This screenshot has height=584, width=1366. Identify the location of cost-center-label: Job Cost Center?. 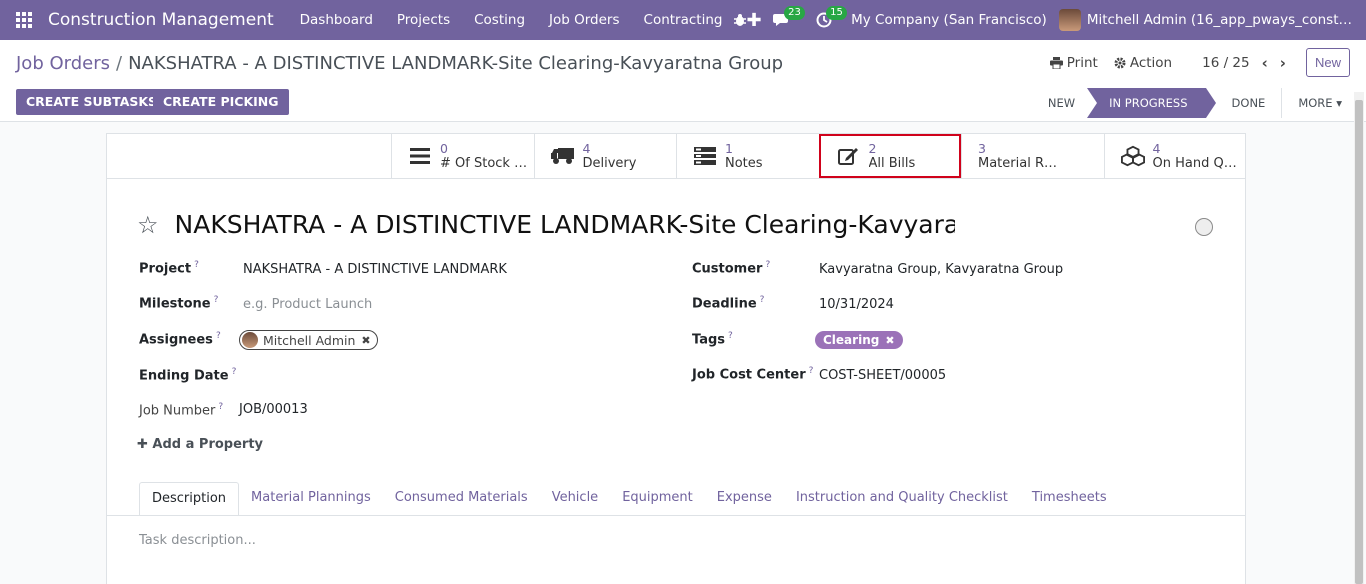
(753, 374).